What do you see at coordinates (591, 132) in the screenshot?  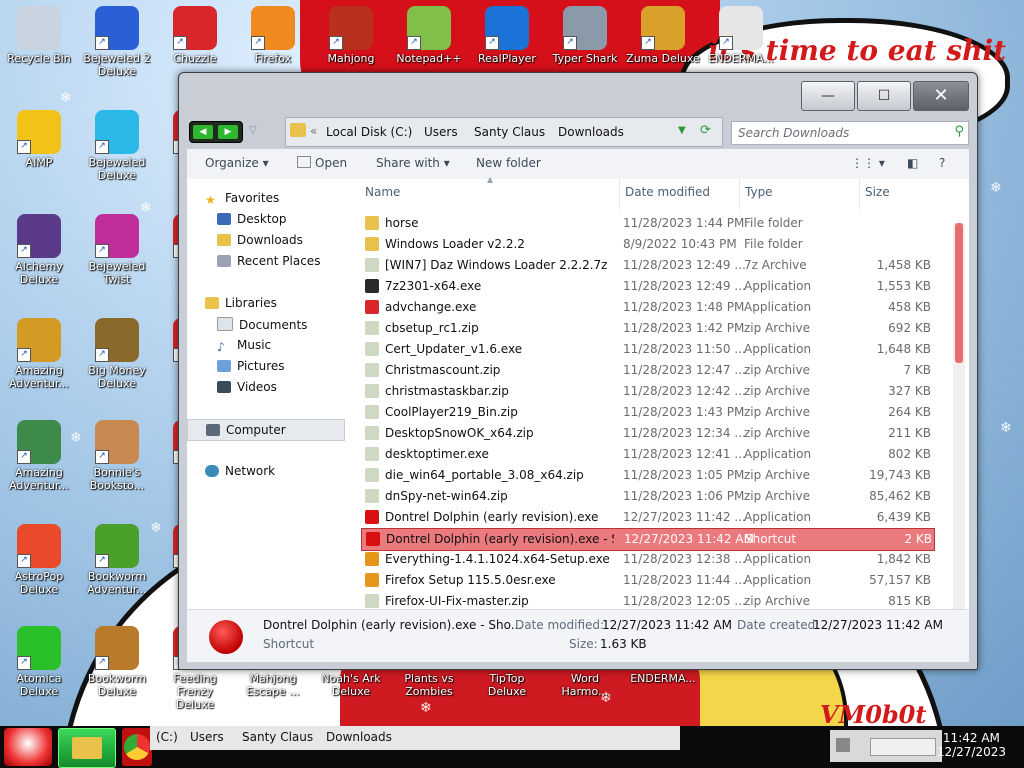 I see `breadcrumb-downloads: Downloads` at bounding box center [591, 132].